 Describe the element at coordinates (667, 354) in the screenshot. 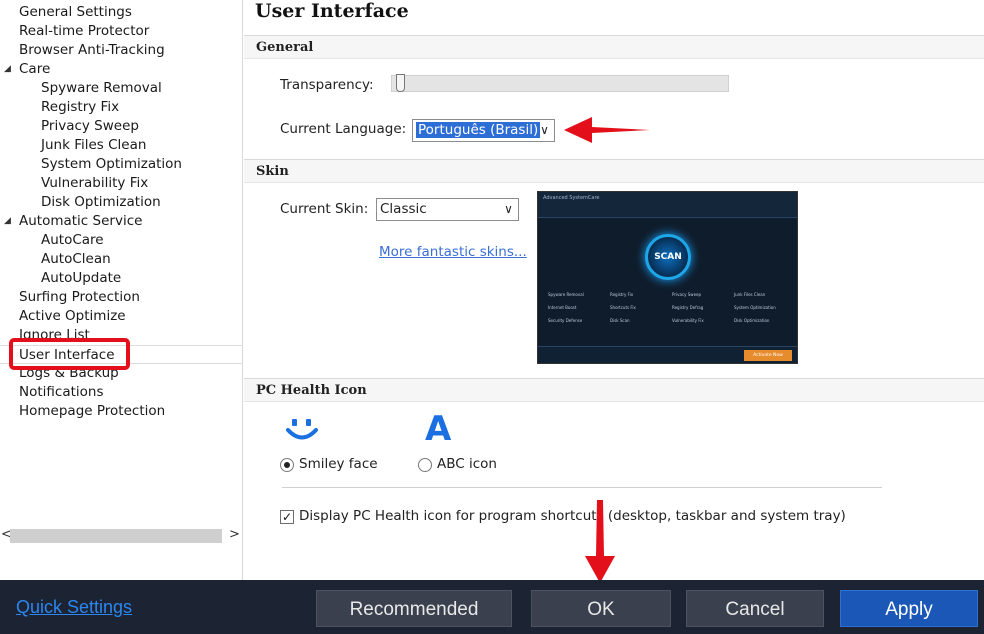

I see `preview-bottombar: Activate Now` at that location.